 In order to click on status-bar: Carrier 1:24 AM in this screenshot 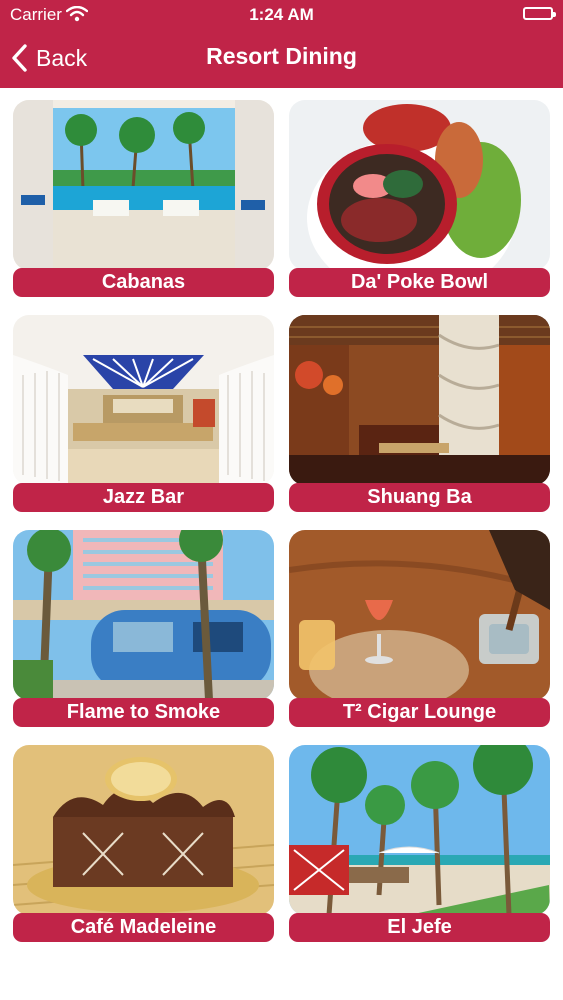, I will do `click(281, 15)`.